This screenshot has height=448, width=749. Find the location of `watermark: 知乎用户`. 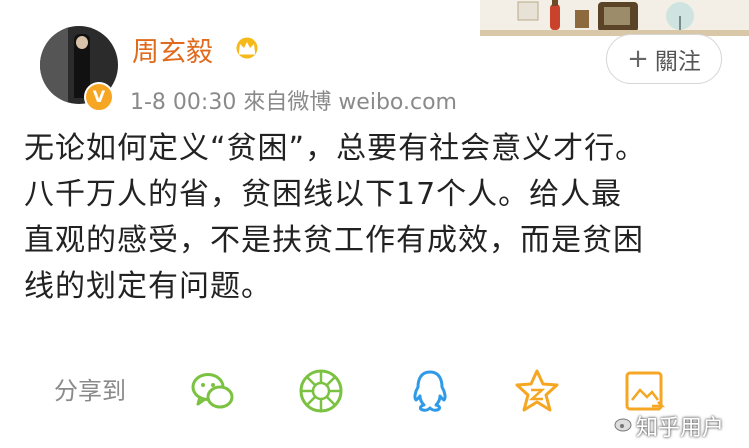

watermark: 知乎用户 is located at coordinates (669, 426).